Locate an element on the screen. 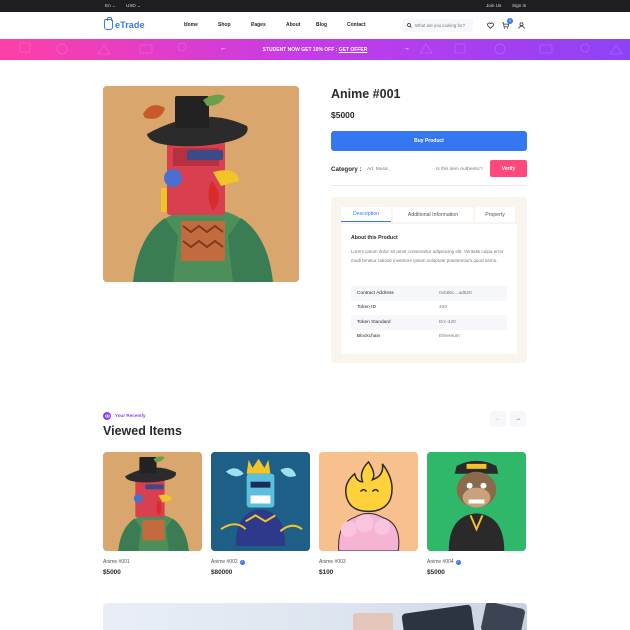  card-name-text: Anime #004 is located at coordinates (440, 562).